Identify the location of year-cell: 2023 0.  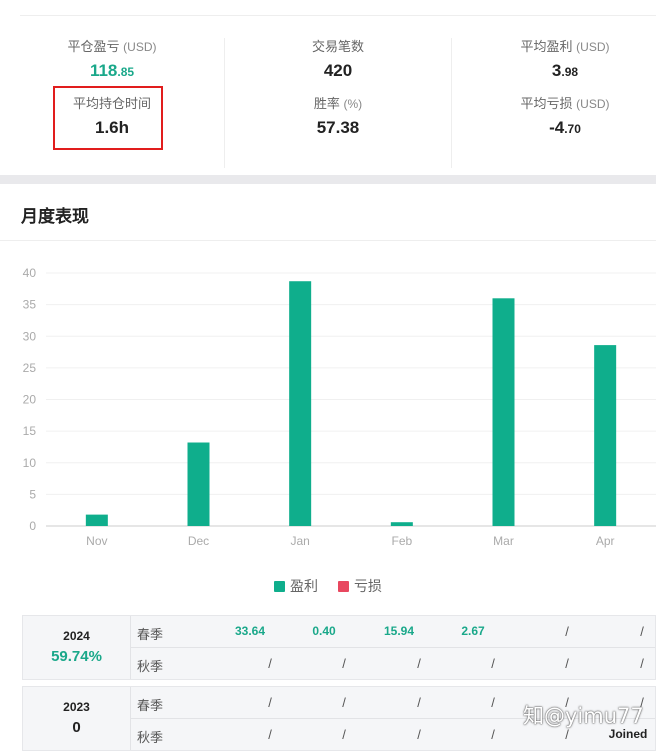
(77, 718).